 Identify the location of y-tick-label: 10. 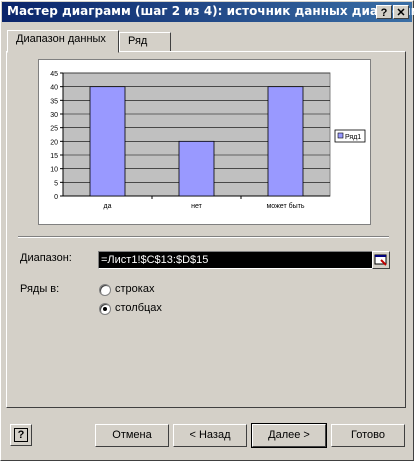
(54, 170).